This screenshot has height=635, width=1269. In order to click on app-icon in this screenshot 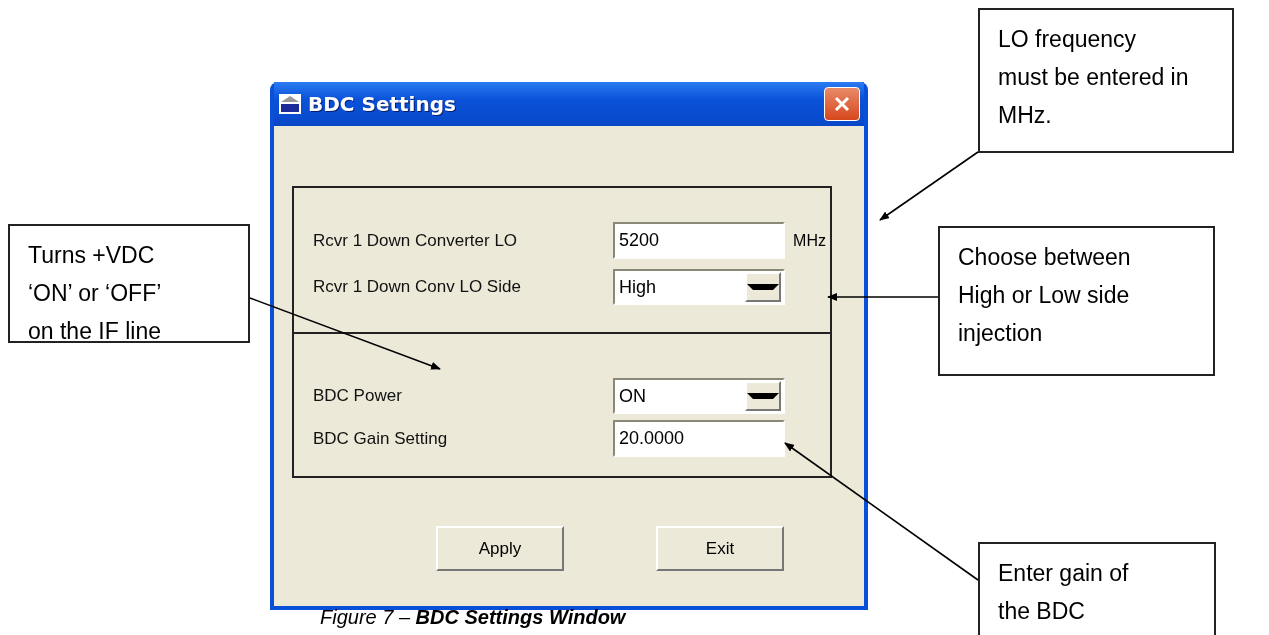, I will do `click(290, 104)`.